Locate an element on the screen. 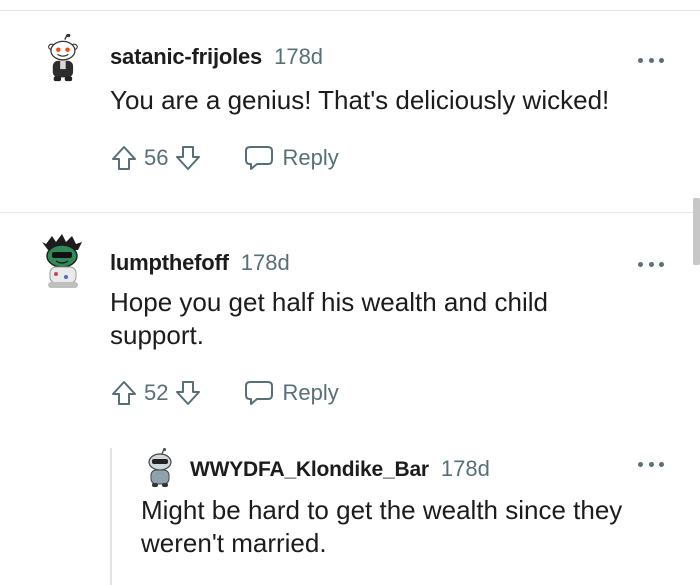  vote-score: 52 is located at coordinates (156, 392).